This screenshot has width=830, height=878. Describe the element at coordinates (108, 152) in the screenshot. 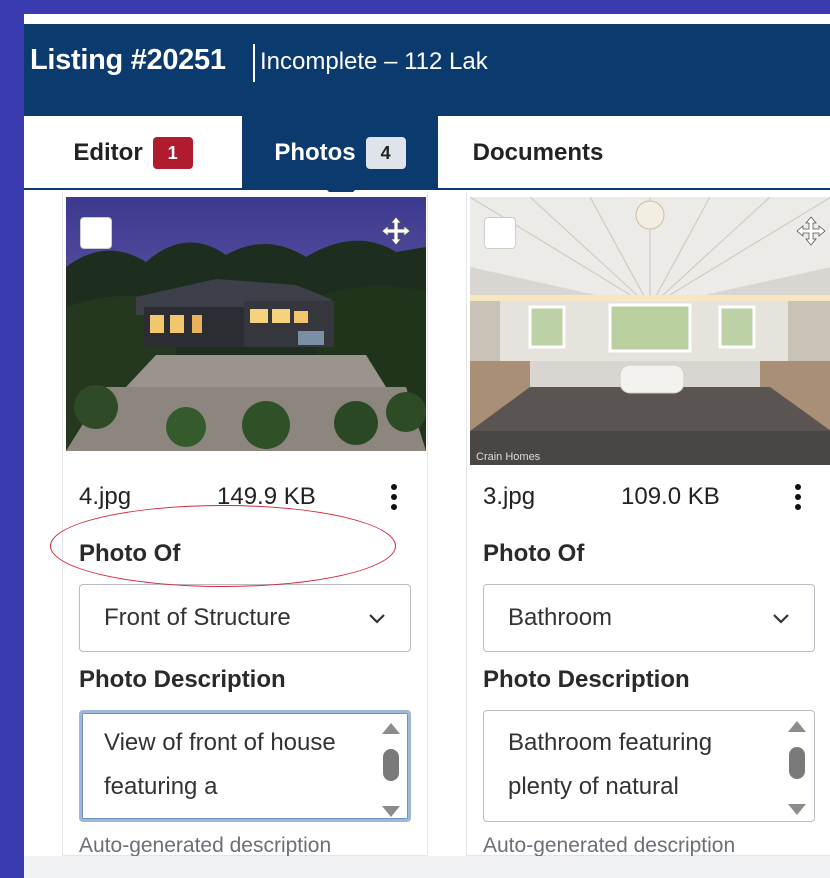

I see `tab-editor-label: Editor` at that location.